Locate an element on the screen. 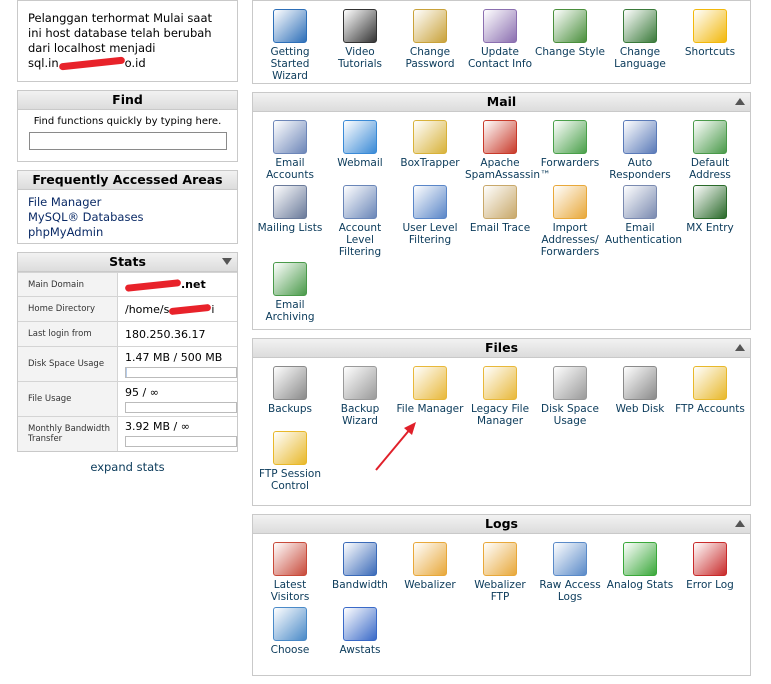  shortcut-label: Change Password is located at coordinates (430, 58).